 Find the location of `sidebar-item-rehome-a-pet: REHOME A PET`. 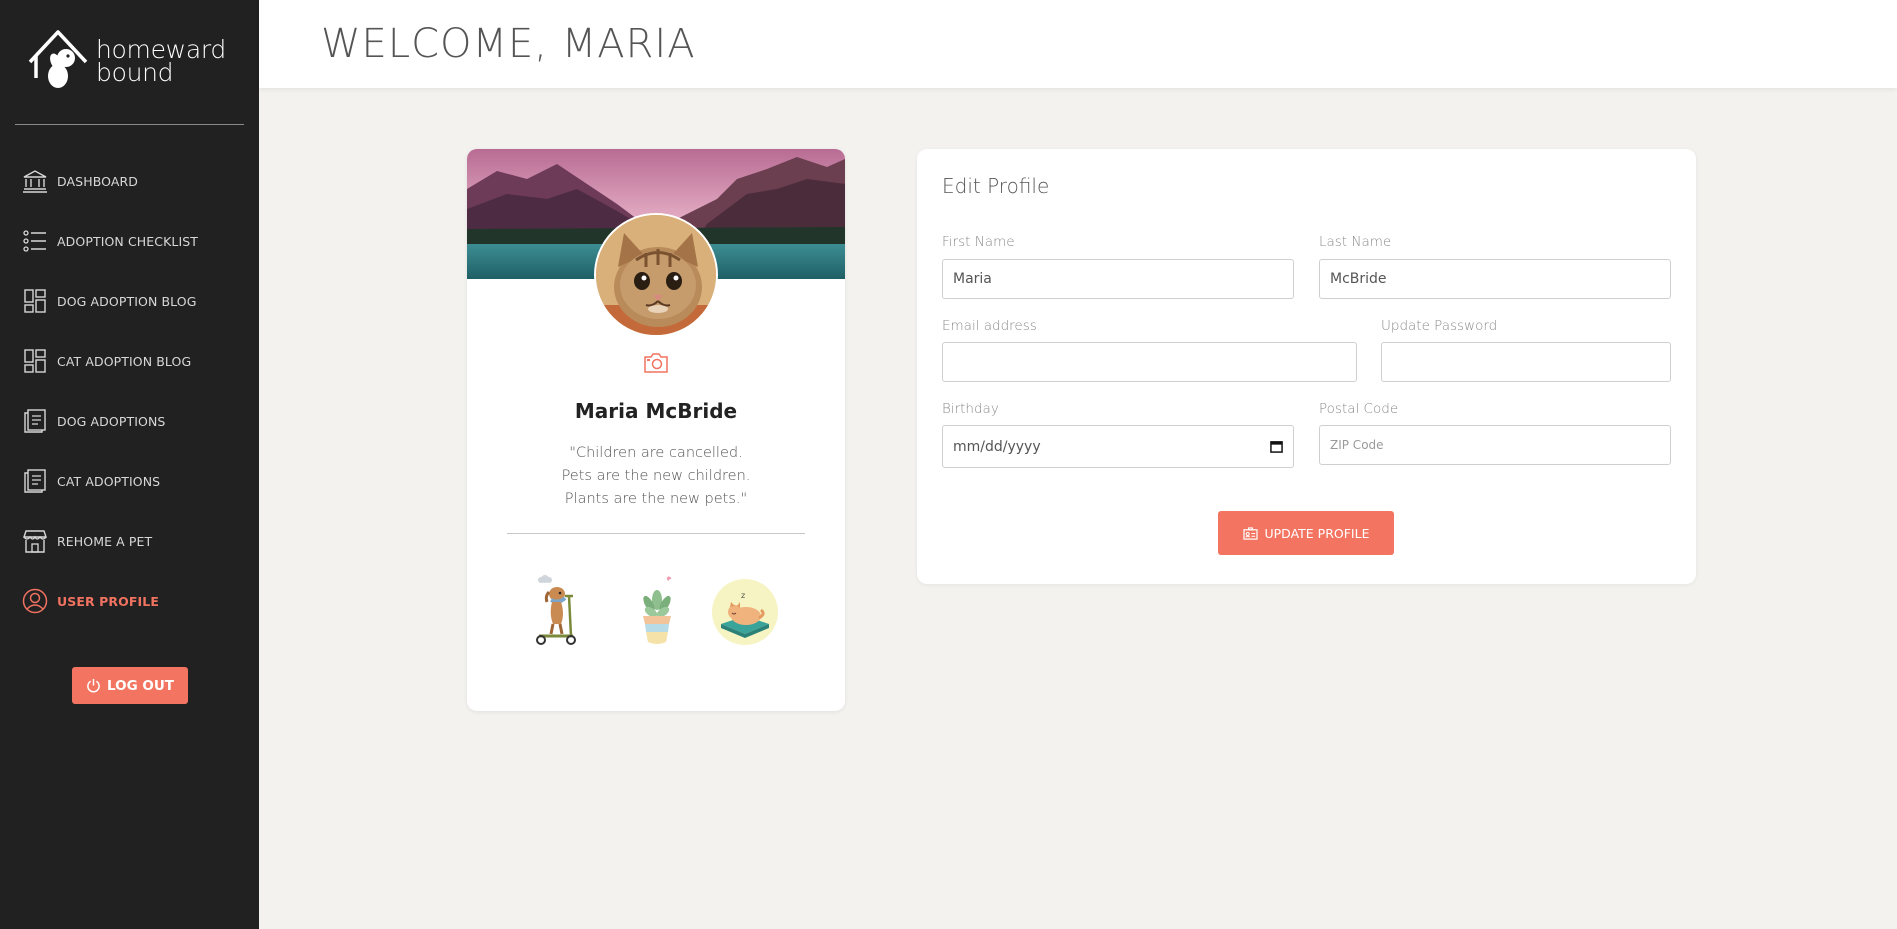

sidebar-item-rehome-a-pet: REHOME A PET is located at coordinates (129, 541).